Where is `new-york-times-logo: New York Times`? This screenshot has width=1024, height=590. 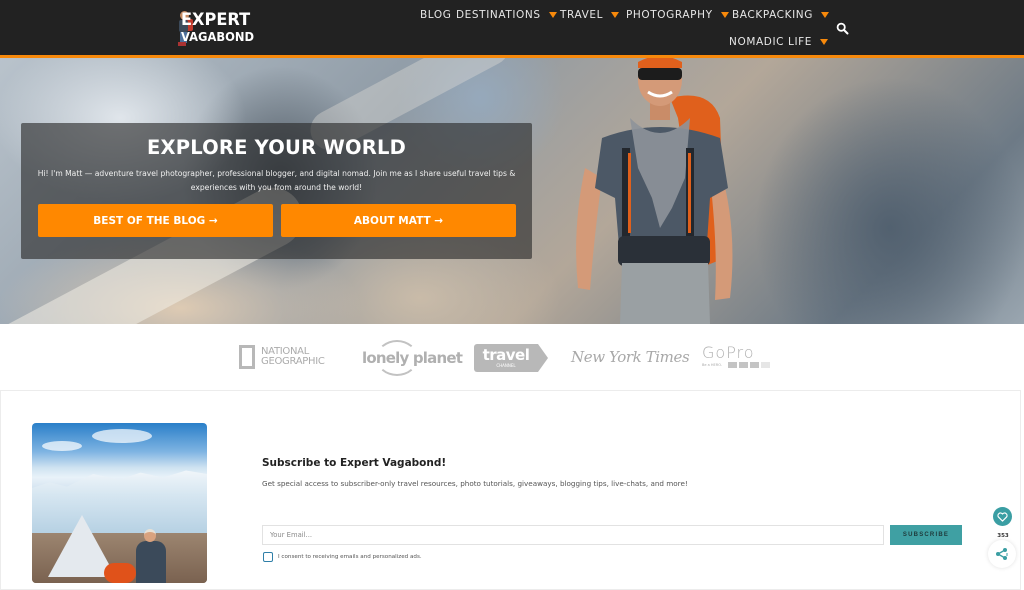 new-york-times-logo: New York Times is located at coordinates (630, 357).